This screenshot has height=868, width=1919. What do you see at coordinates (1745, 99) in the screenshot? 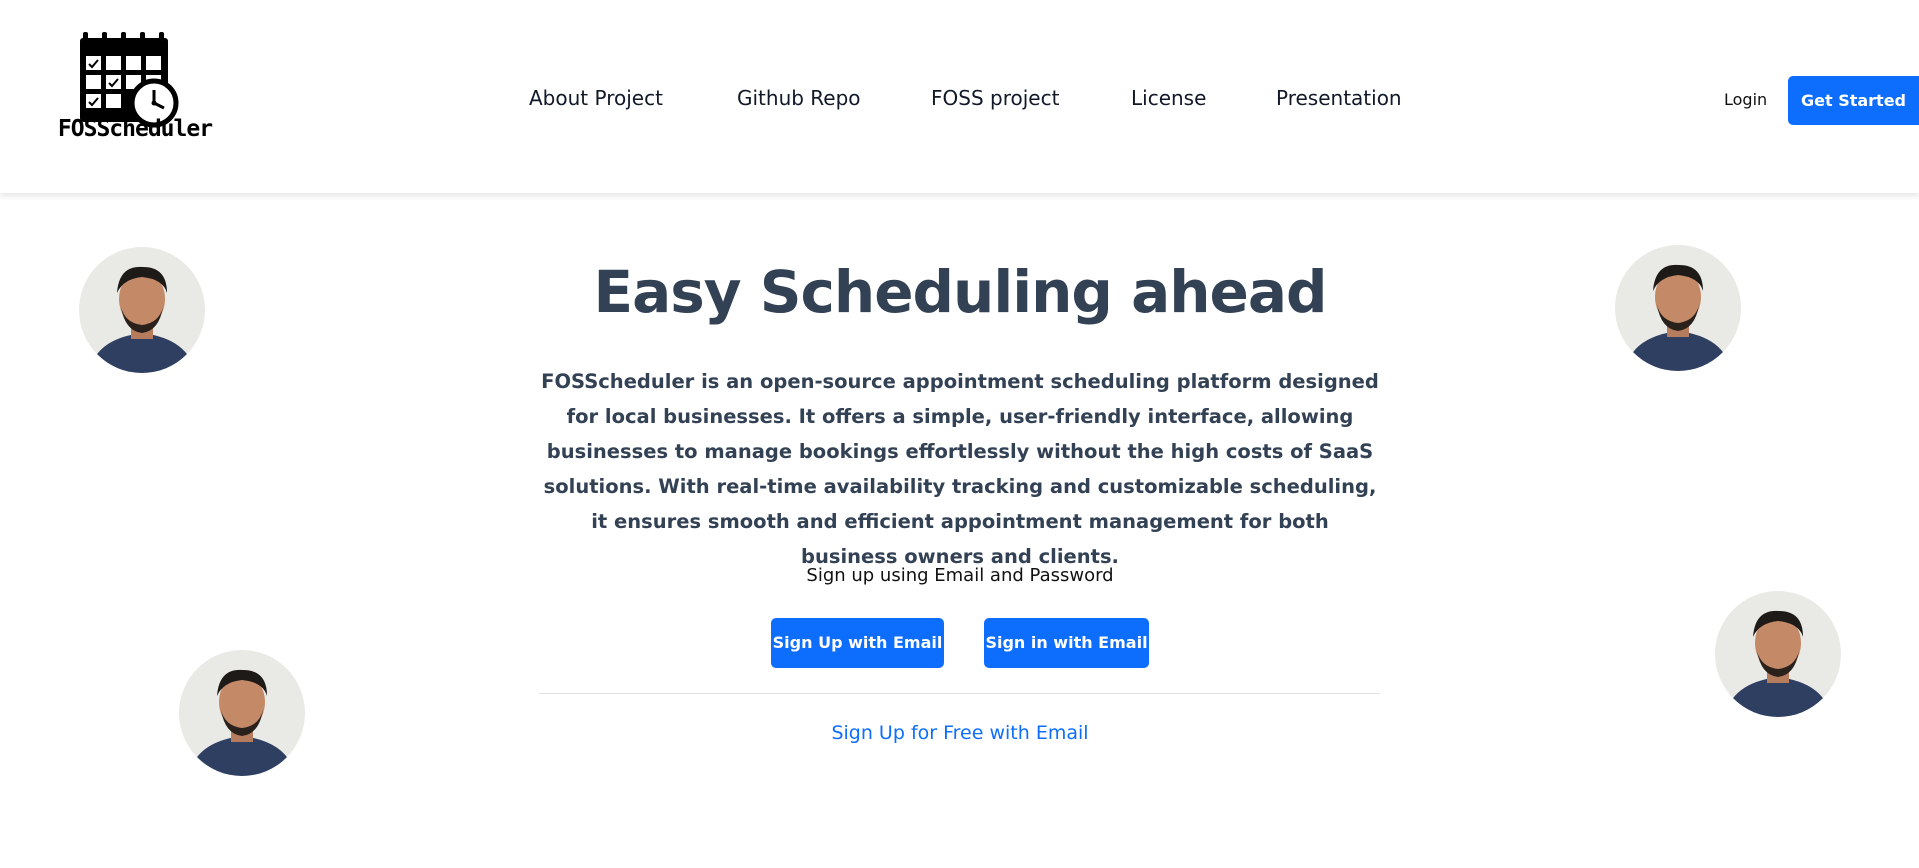
I see `login-link: Login` at bounding box center [1745, 99].